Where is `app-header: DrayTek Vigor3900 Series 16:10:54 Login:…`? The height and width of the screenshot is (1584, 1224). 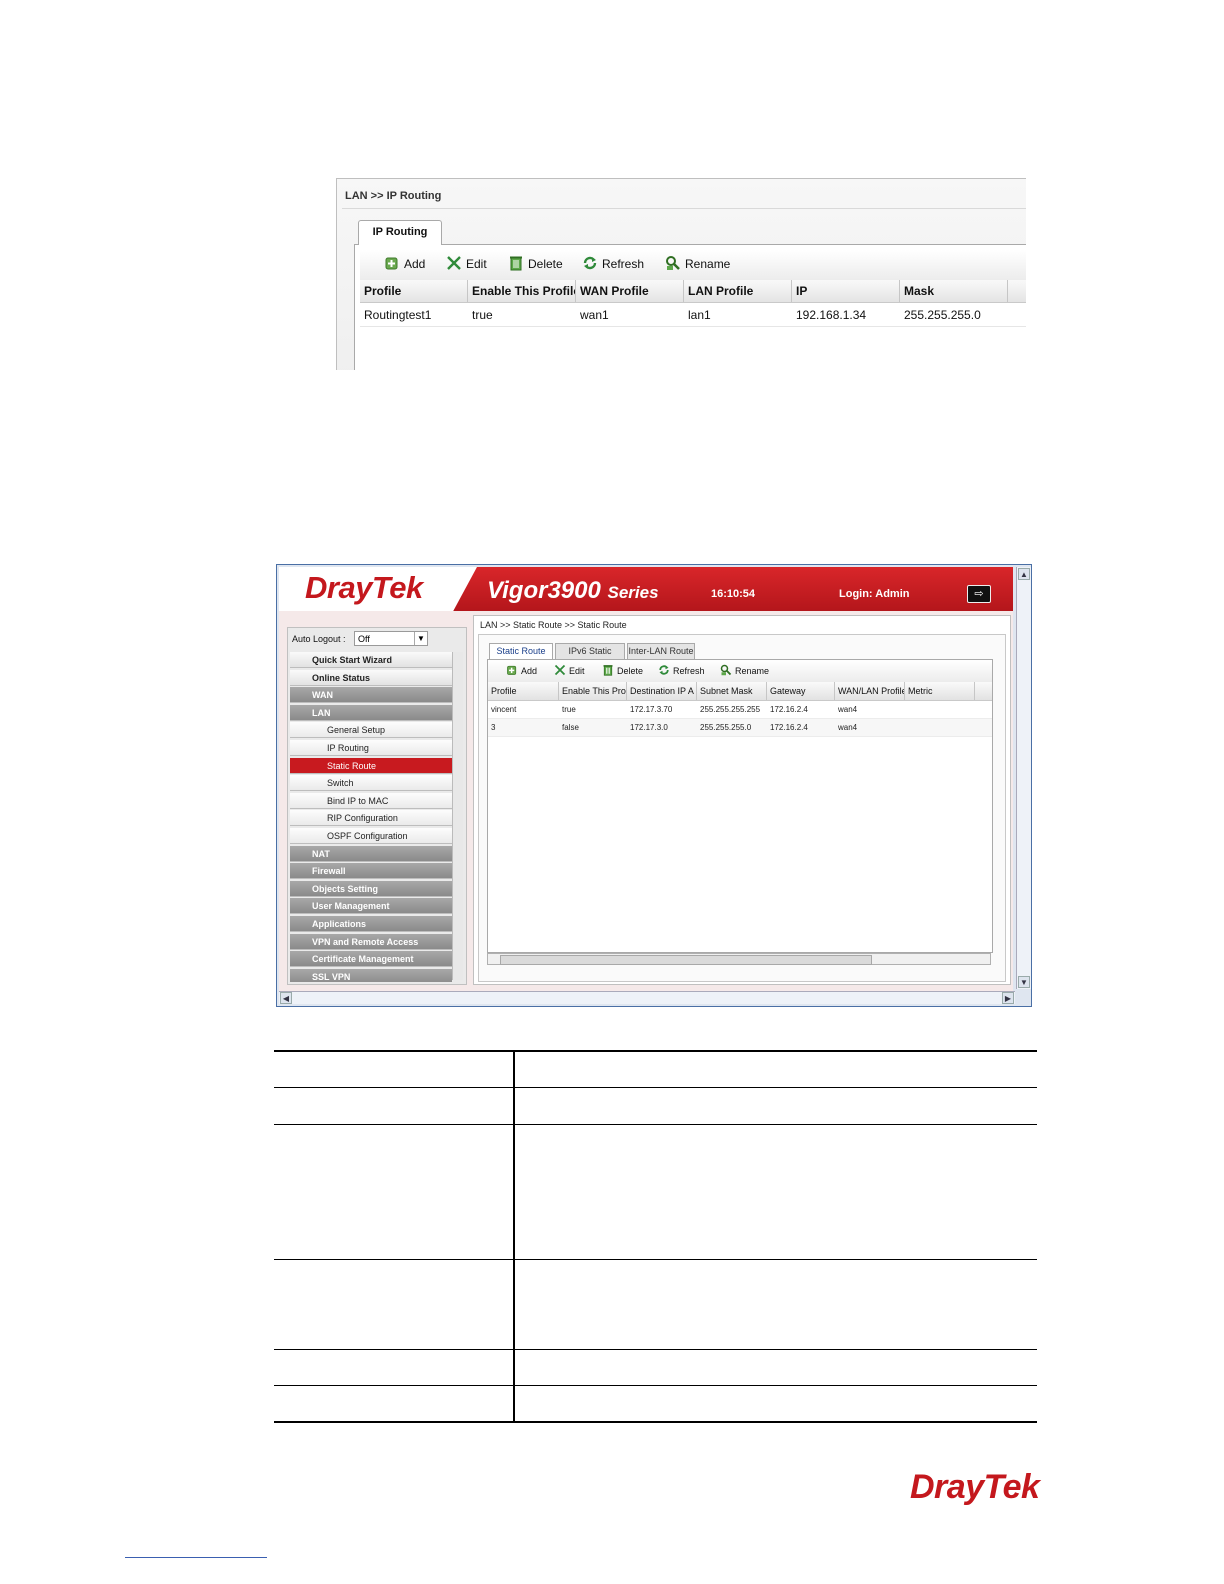
app-header: DrayTek Vigor3900 Series 16:10:54 Login:… is located at coordinates (646, 589).